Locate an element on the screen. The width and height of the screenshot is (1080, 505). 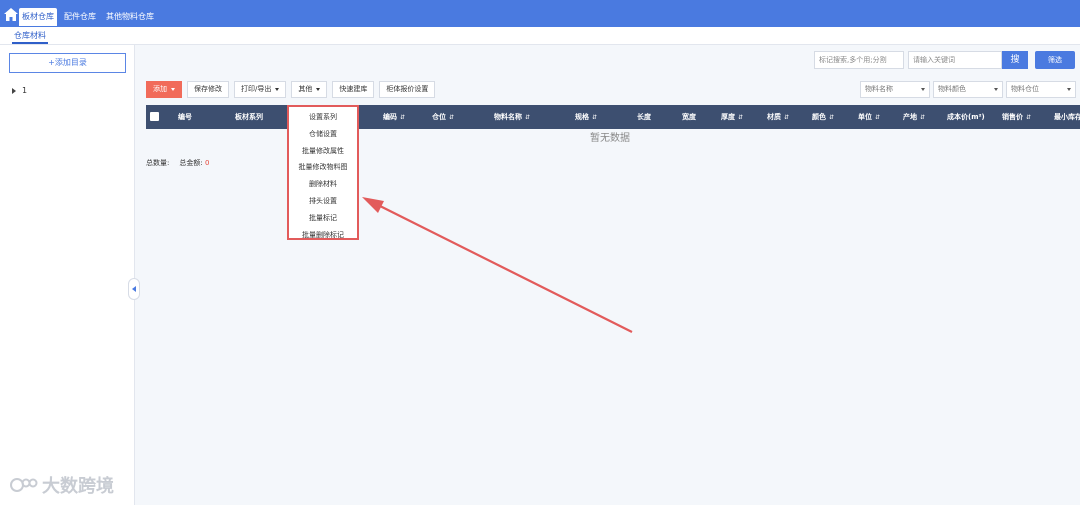
annotation-arrow-icon is located at coordinates (497, 265).